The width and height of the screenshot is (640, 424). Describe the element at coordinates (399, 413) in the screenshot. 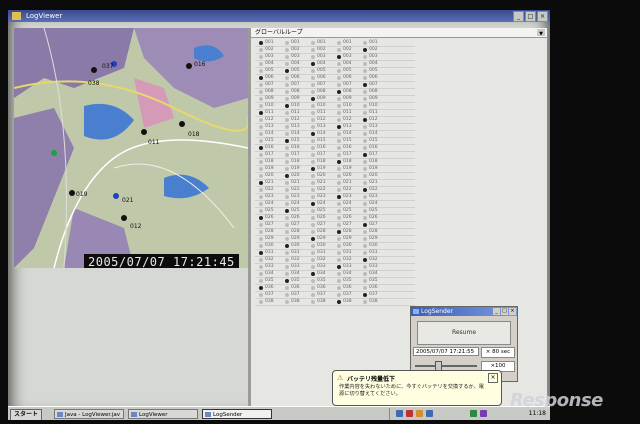

I see `network-icon` at that location.